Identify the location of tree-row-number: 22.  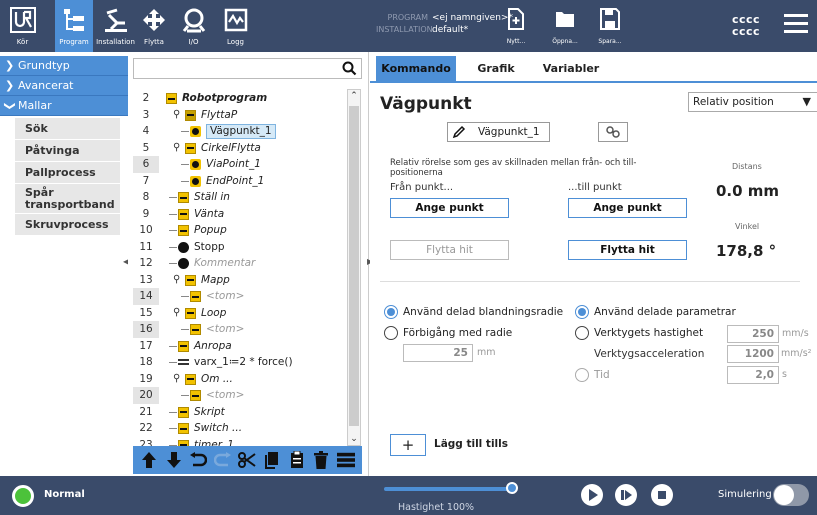
(146, 428).